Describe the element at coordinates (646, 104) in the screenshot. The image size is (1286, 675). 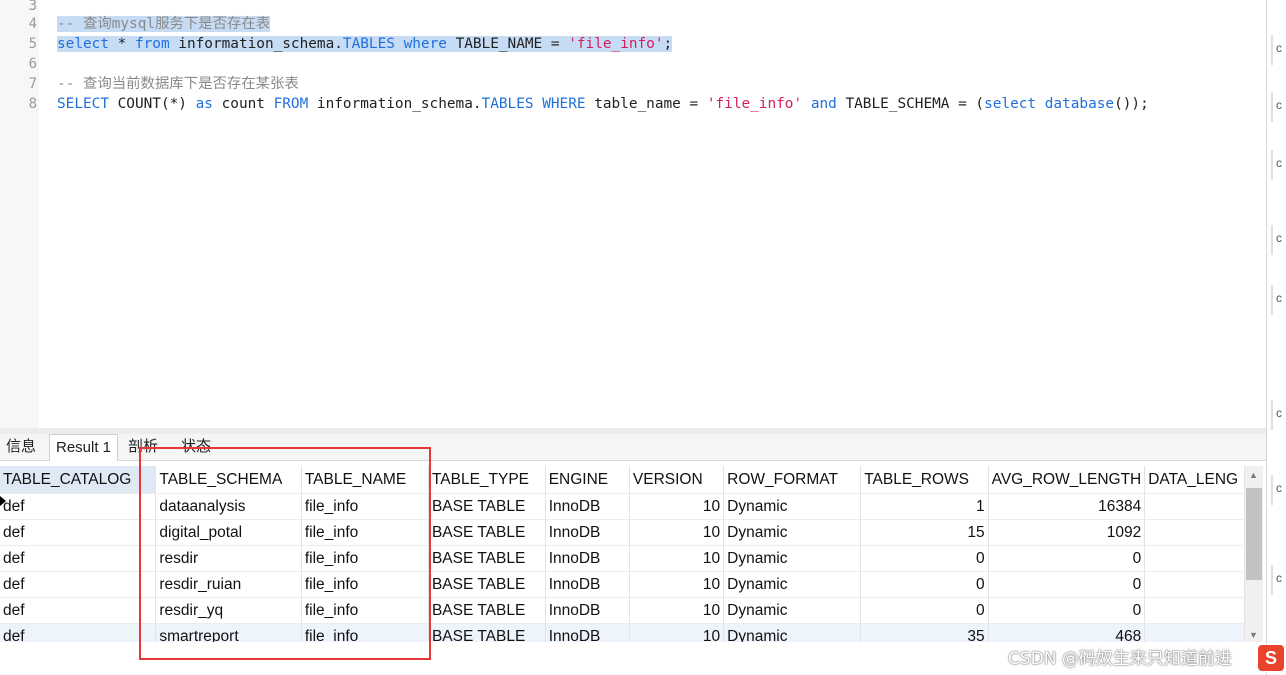
I see `code-token: table_name =` at that location.